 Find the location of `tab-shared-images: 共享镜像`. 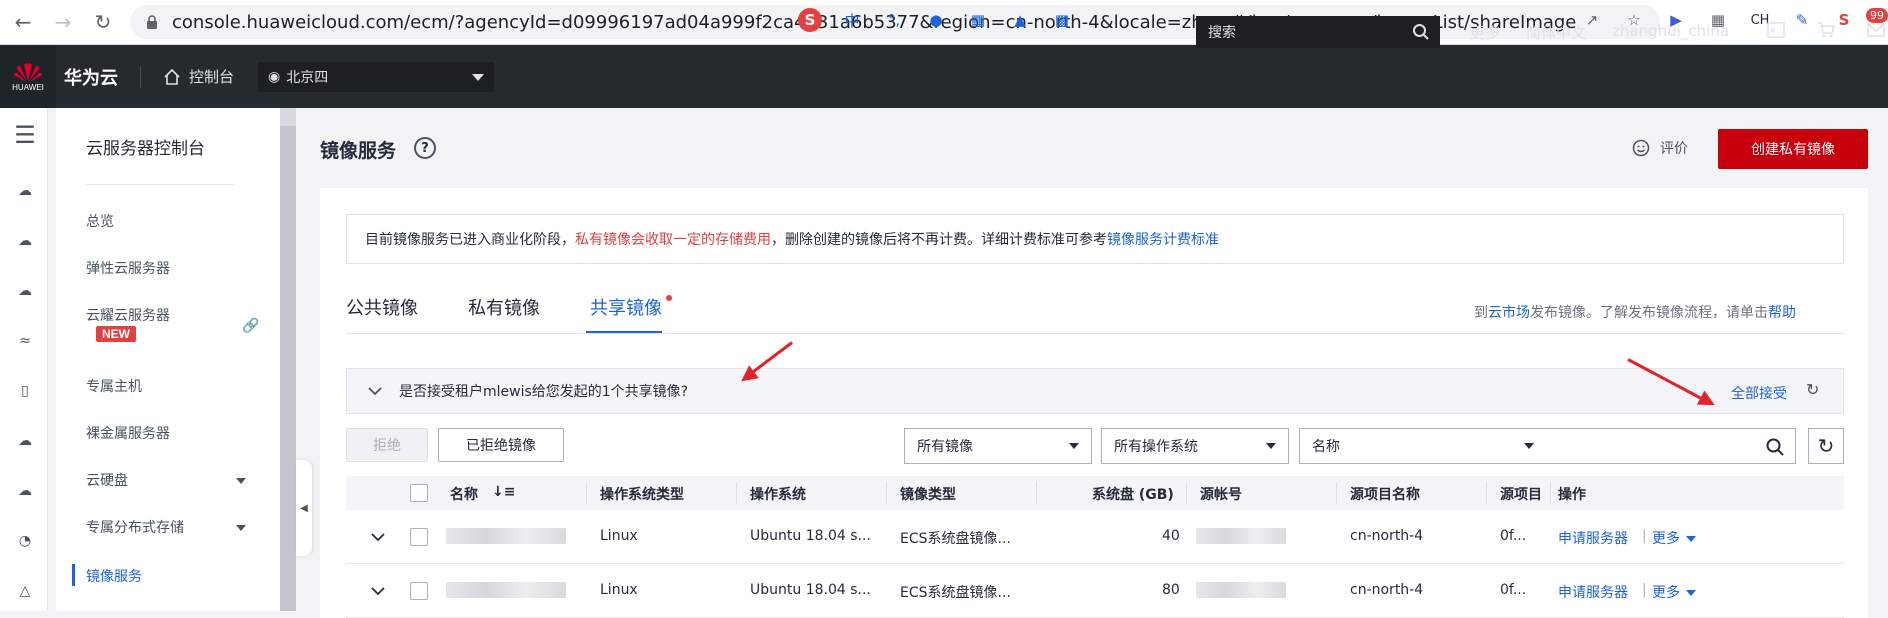

tab-shared-images: 共享镜像 is located at coordinates (626, 307).